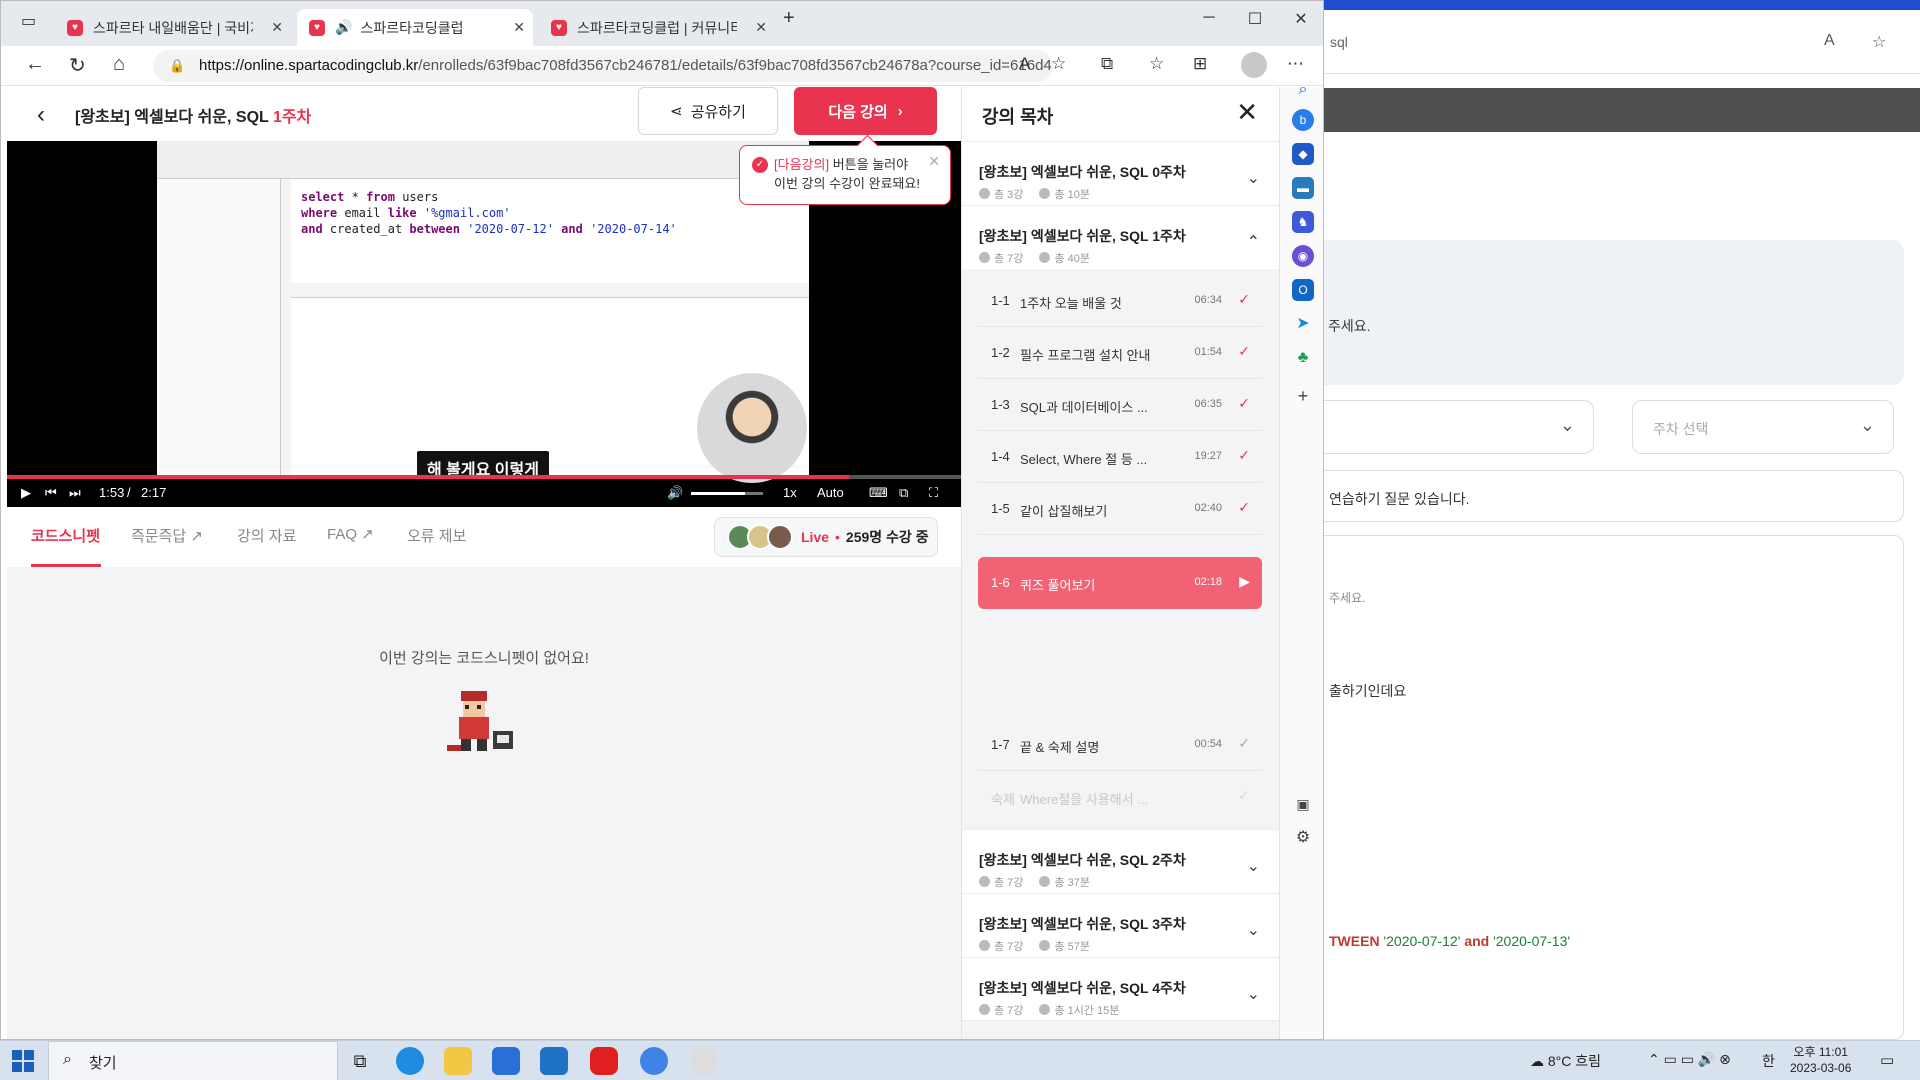 Image resolution: width=1920 pixels, height=1080 pixels. I want to click on lesson-duration: 19:27, so click(1208, 456).